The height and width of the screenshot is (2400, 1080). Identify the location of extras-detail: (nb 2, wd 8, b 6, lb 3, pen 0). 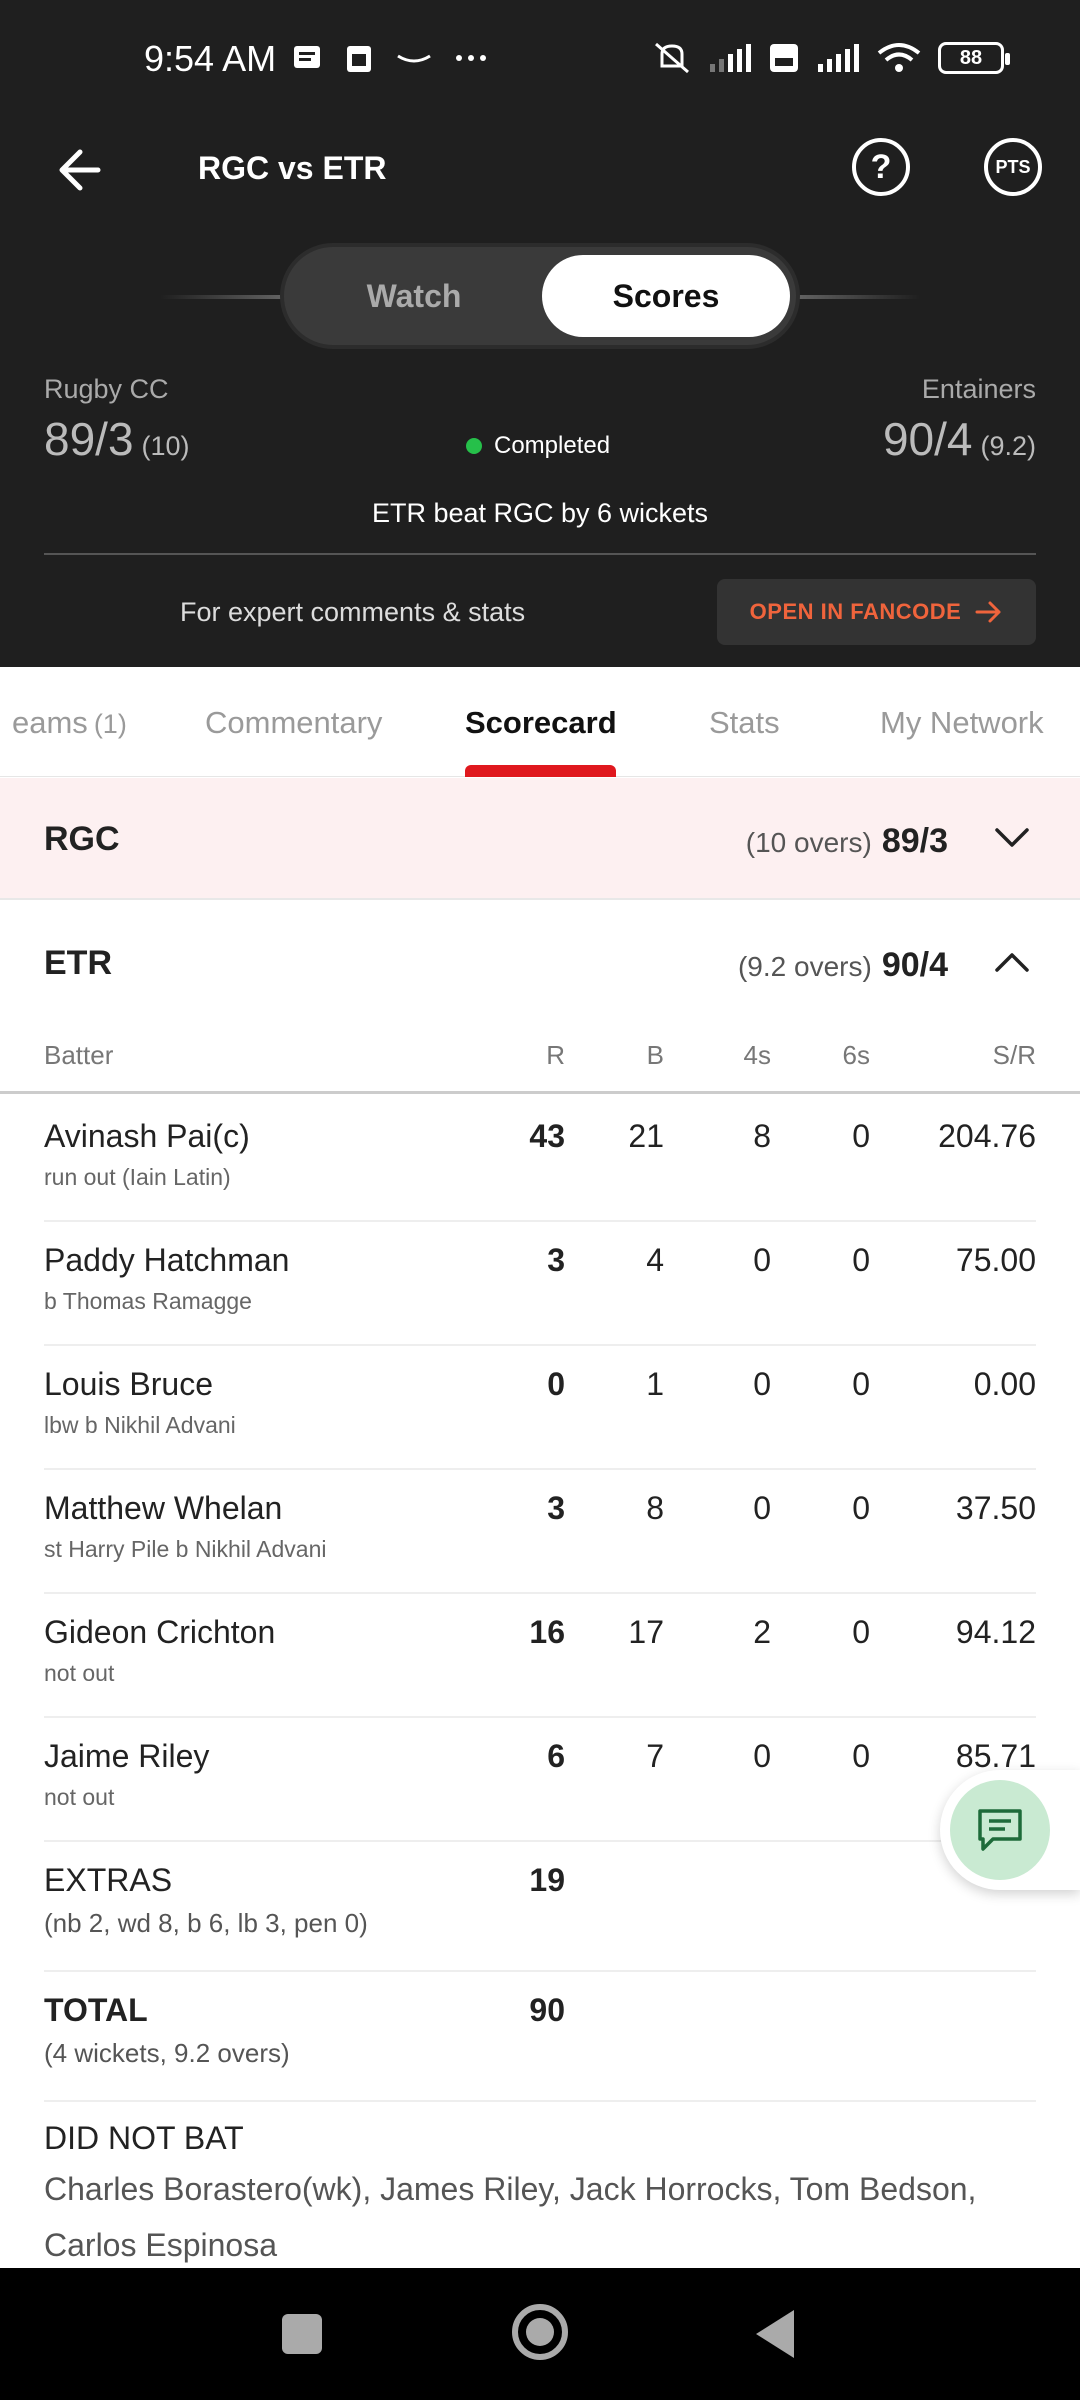
(206, 1923).